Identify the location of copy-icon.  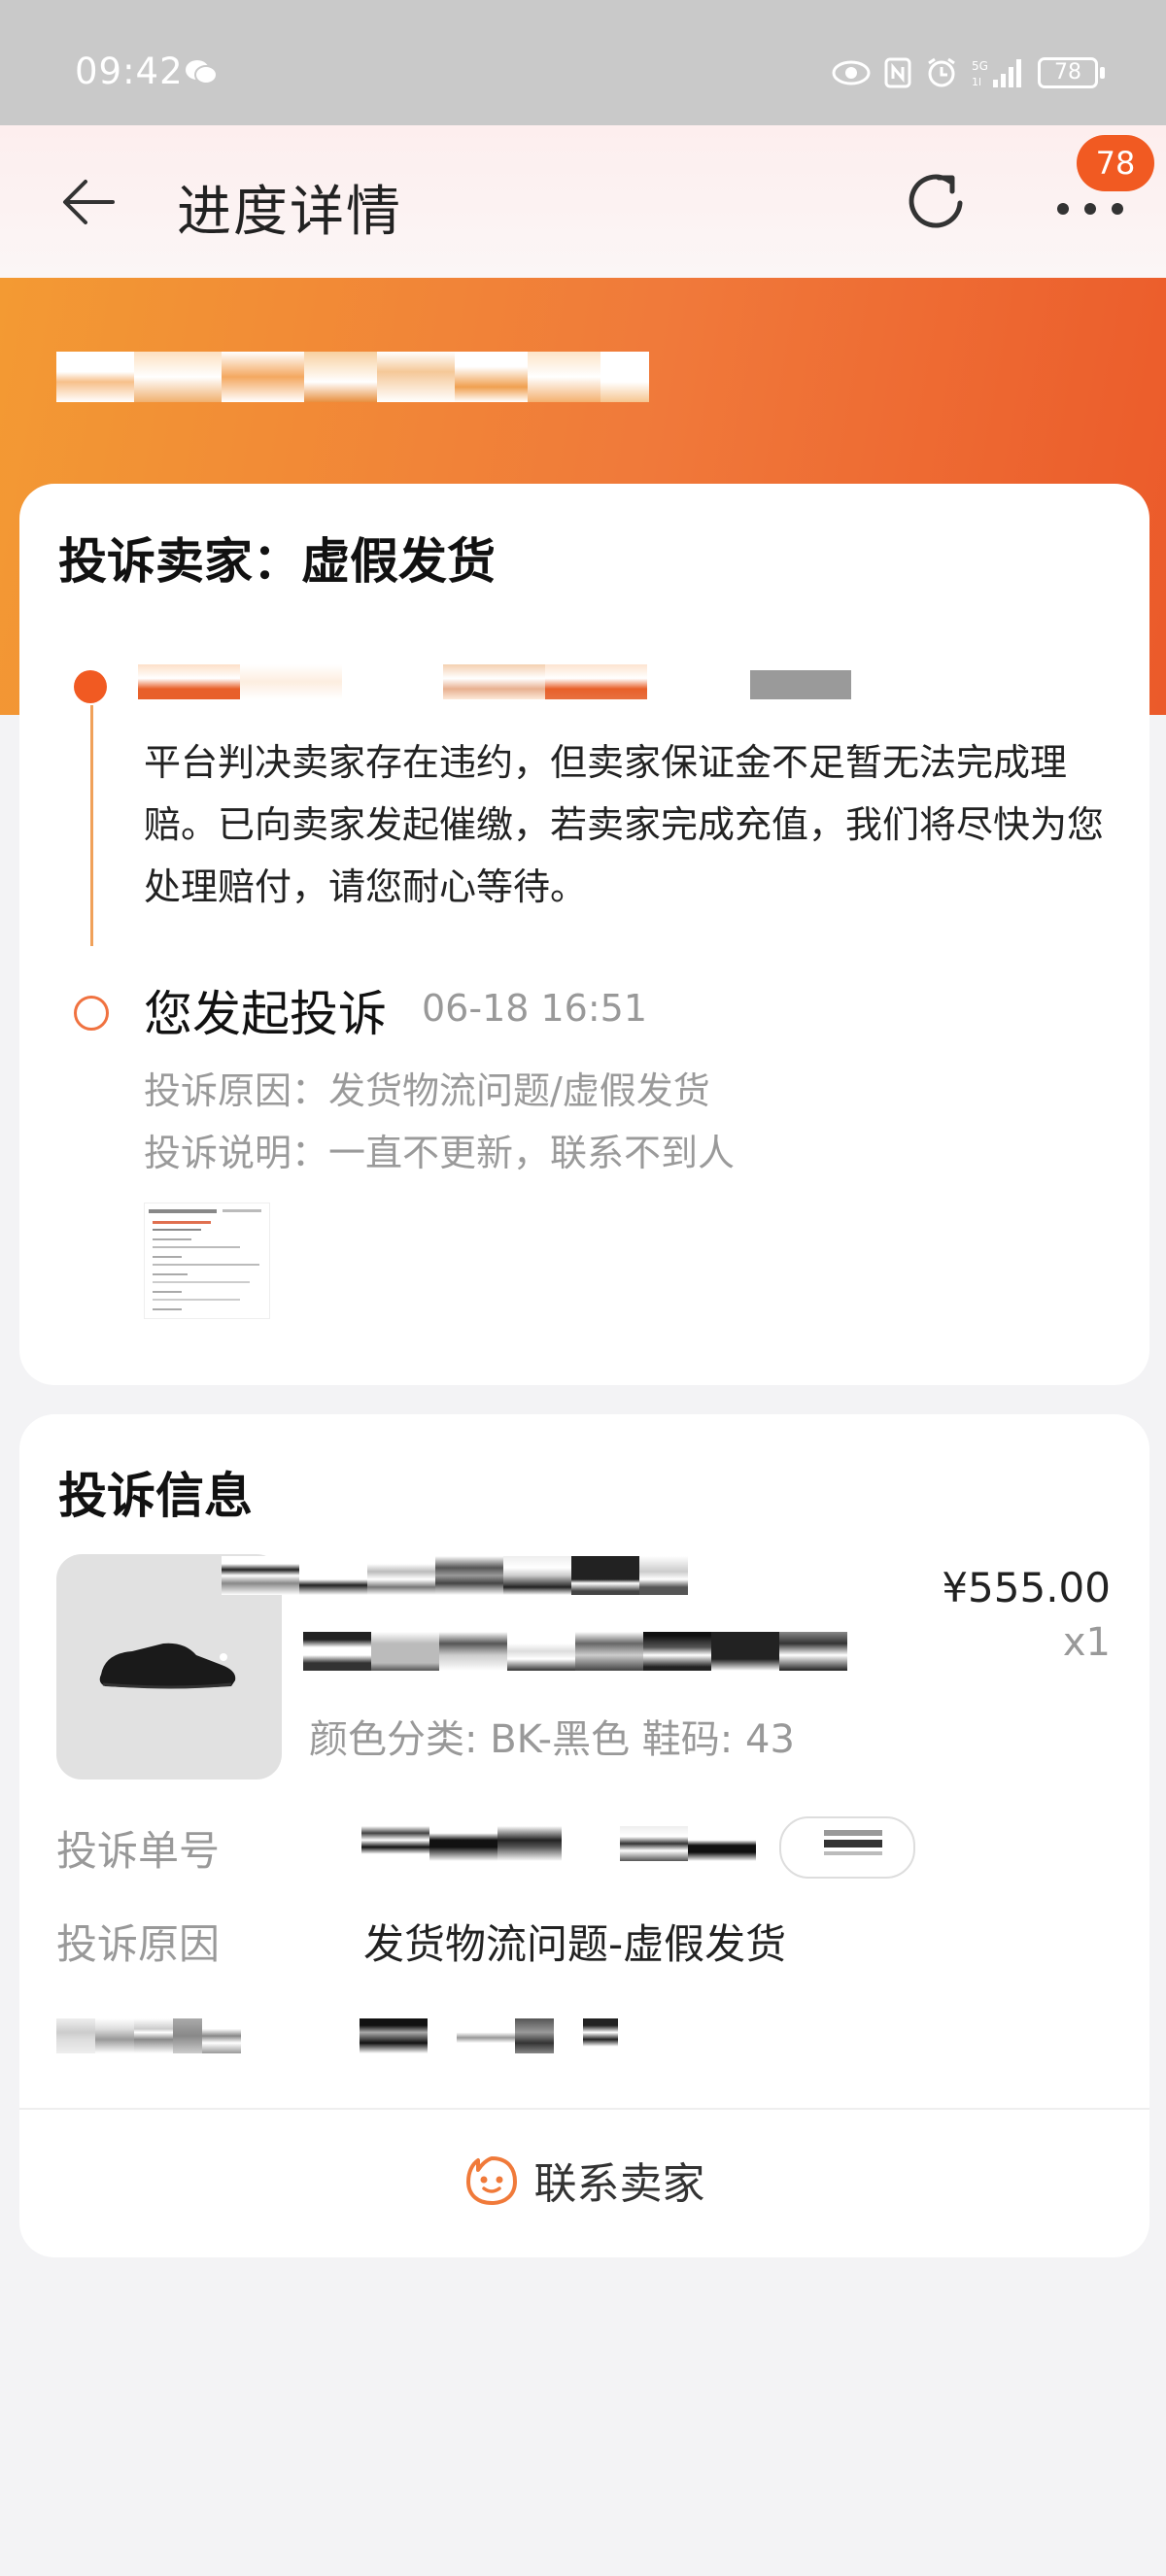
(853, 1842).